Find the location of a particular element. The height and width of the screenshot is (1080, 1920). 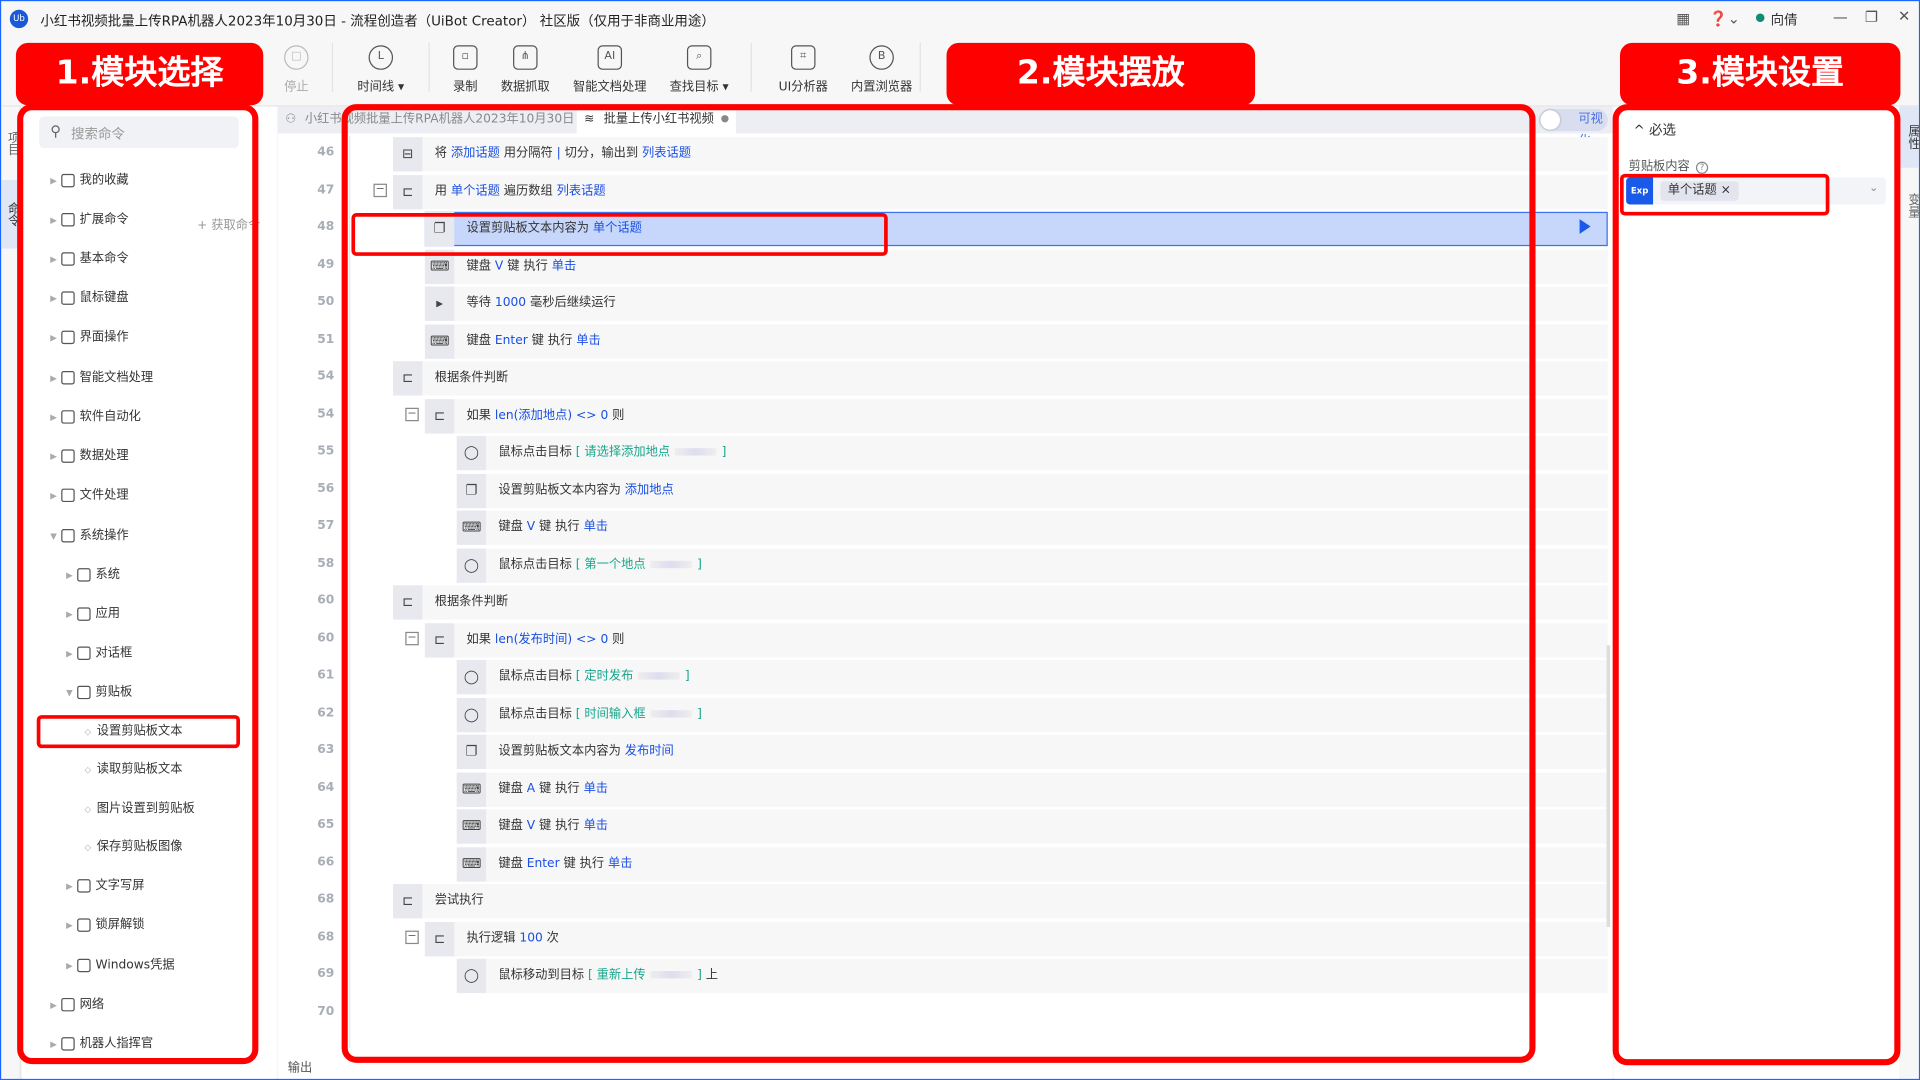

toolbar-button-0: □ 停止 is located at coordinates (296, 69).